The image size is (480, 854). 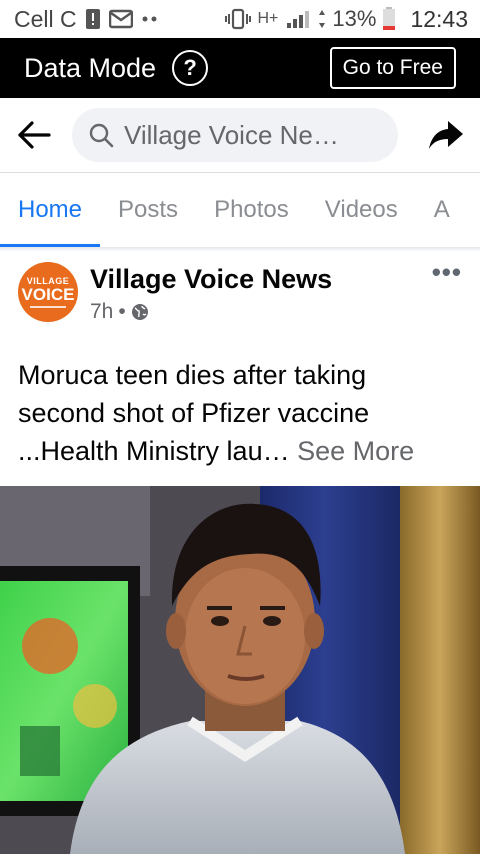 I want to click on data-arrows-icon, so click(x=322, y=19).